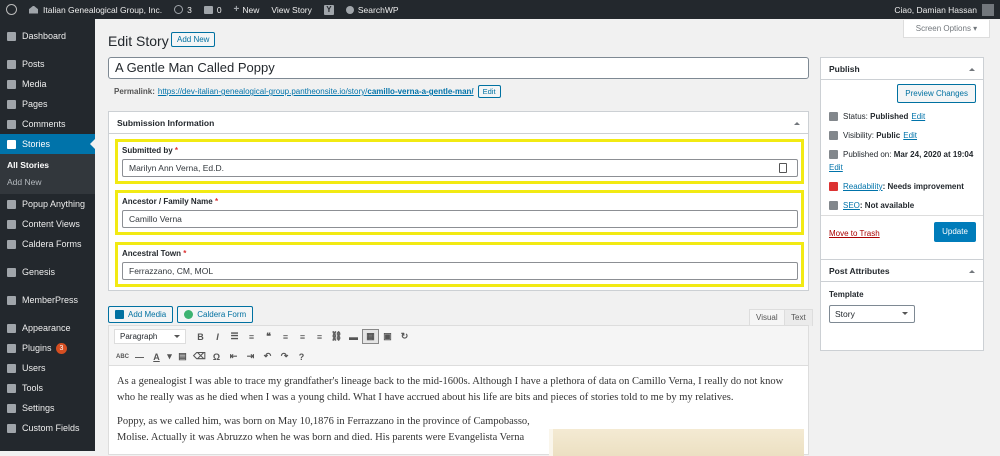  What do you see at coordinates (150, 336) in the screenshot?
I see `format-select: Paragraph` at bounding box center [150, 336].